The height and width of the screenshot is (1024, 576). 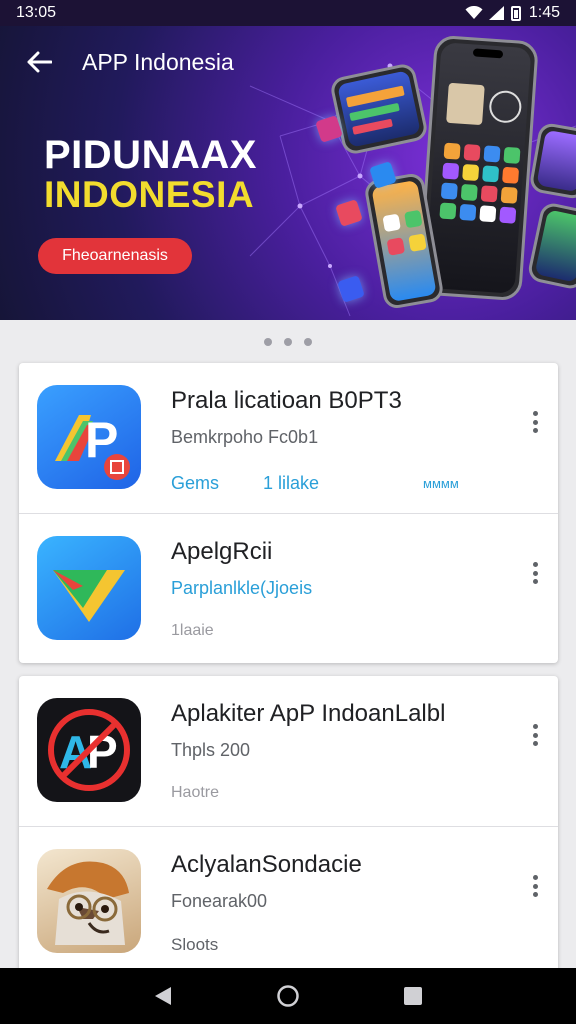 What do you see at coordinates (245, 437) in the screenshot?
I see `app-subtitle: Bemkrpoho Fc0b1` at bounding box center [245, 437].